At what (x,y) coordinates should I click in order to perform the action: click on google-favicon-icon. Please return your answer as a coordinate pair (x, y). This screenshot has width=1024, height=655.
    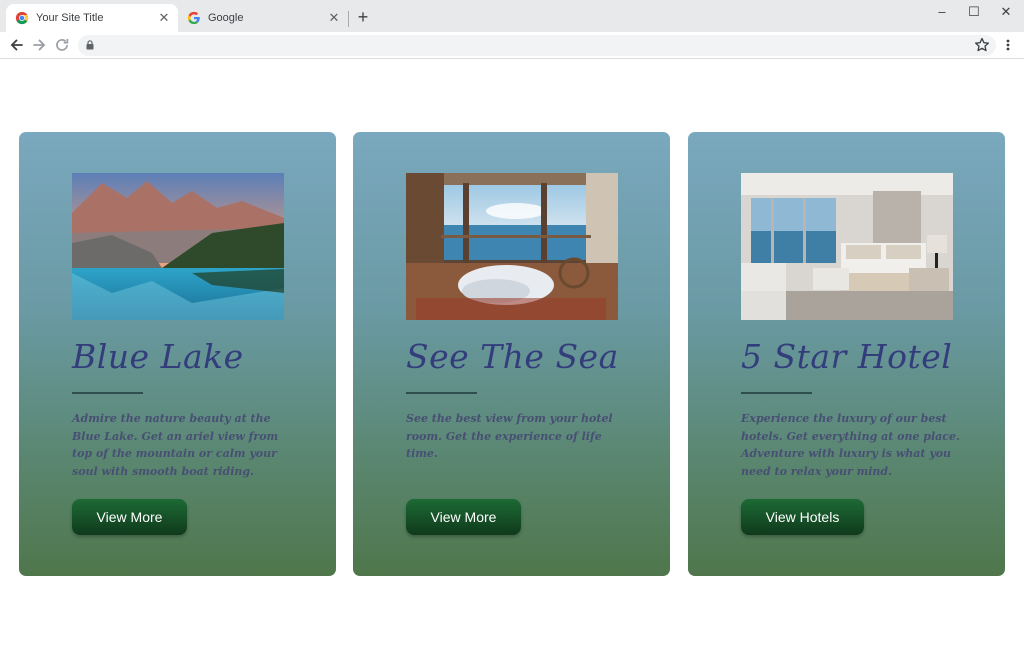
    Looking at the image, I should click on (193, 18).